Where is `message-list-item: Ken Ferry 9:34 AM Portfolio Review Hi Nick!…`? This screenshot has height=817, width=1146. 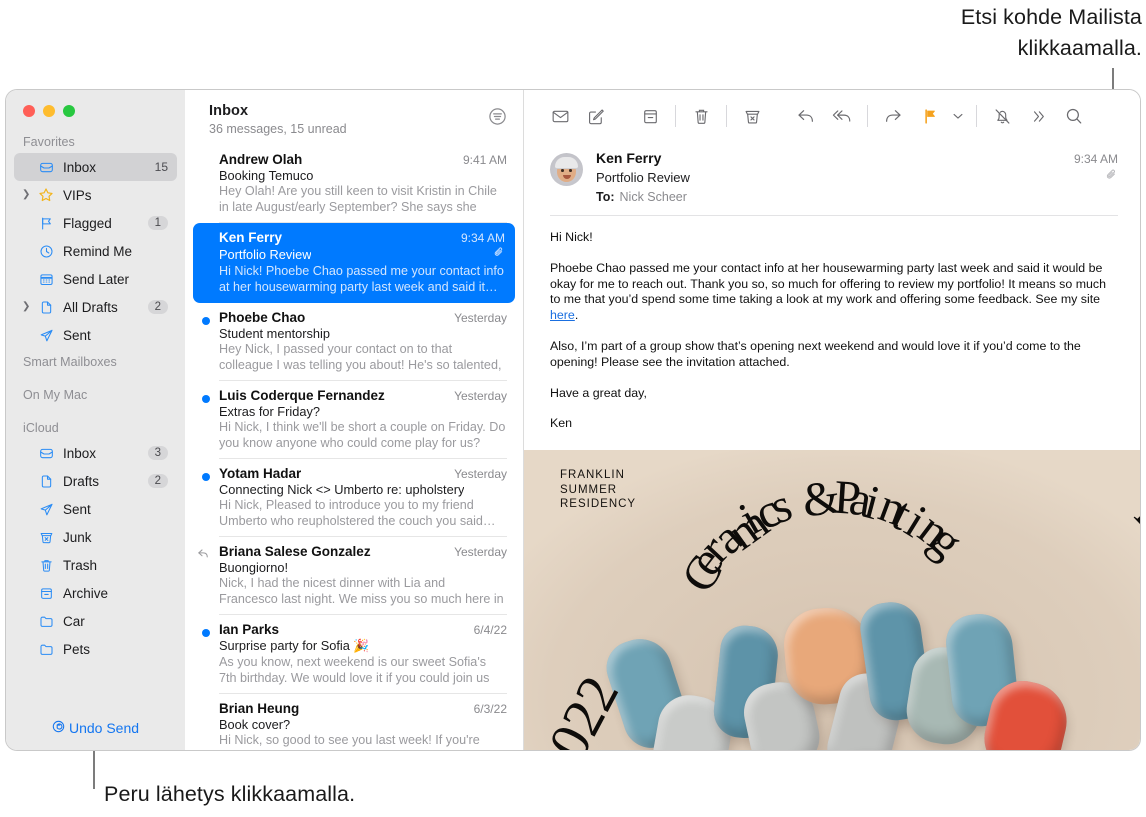
message-list-item: Ken Ferry 9:34 AM Portfolio Review Hi Nick!… is located at coordinates (354, 263).